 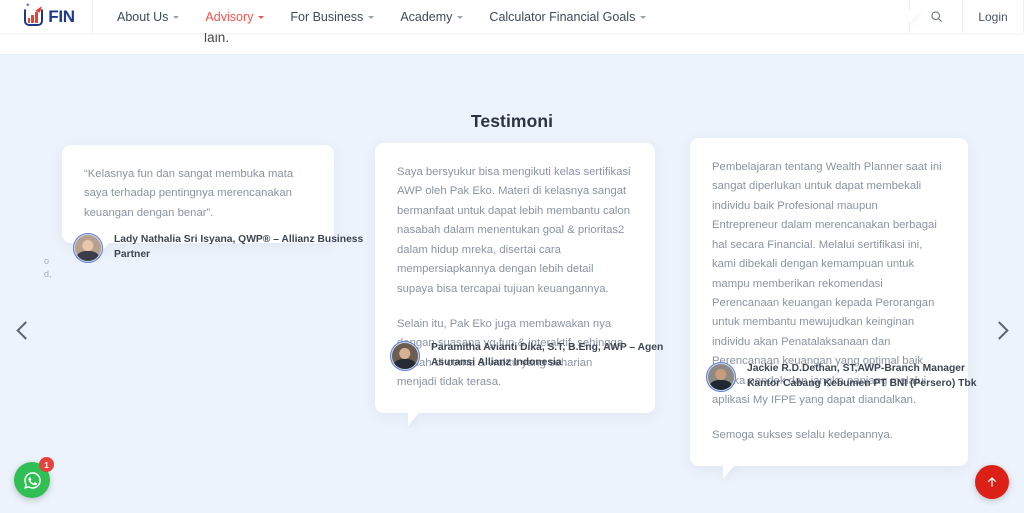 I want to click on logo-text: FIN, so click(x=61, y=16).